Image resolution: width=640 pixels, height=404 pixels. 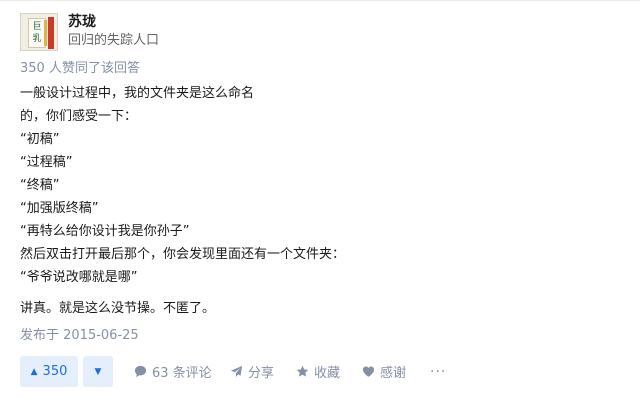 What do you see at coordinates (79, 336) in the screenshot?
I see `publish-date: 发布于 2015-06-25` at bounding box center [79, 336].